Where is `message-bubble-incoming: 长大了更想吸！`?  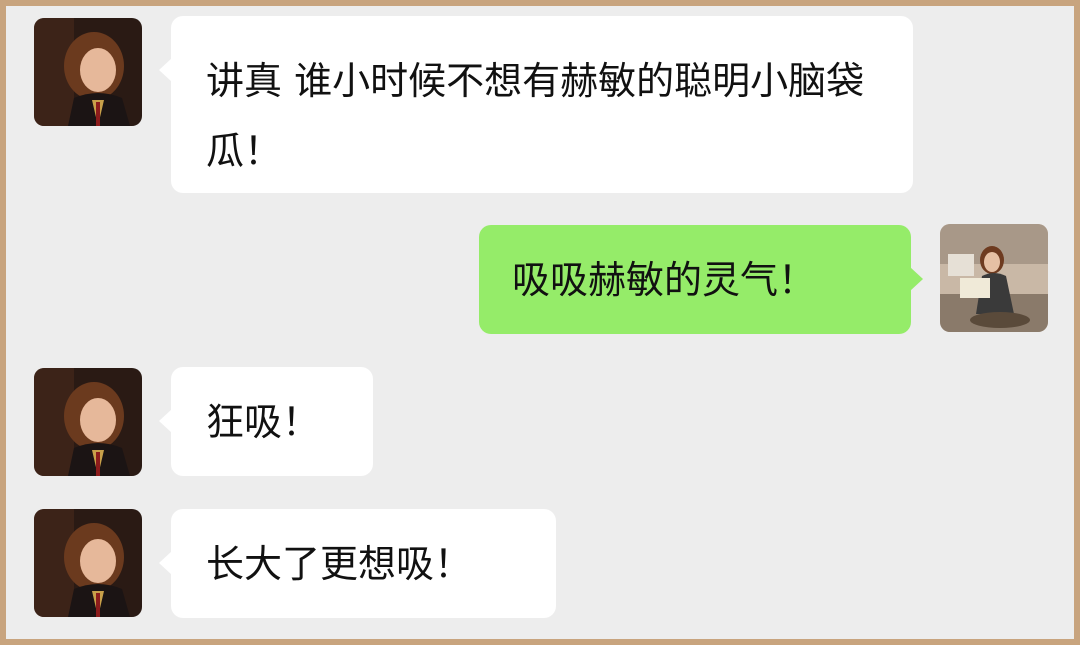
message-bubble-incoming: 长大了更想吸！ is located at coordinates (357, 563).